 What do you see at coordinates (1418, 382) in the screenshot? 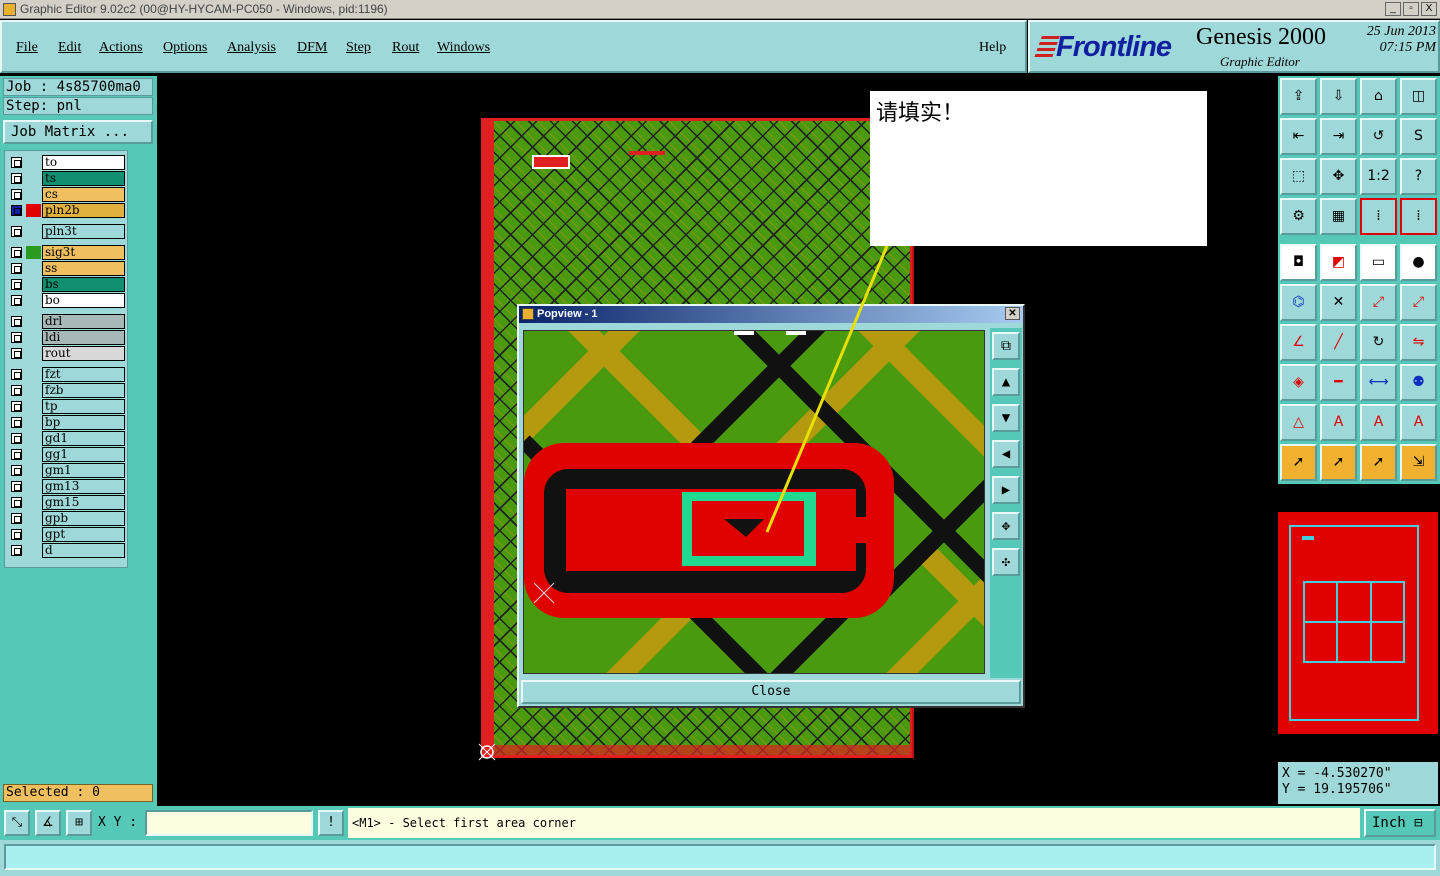
I see `pads-group-icon: ⚉` at bounding box center [1418, 382].